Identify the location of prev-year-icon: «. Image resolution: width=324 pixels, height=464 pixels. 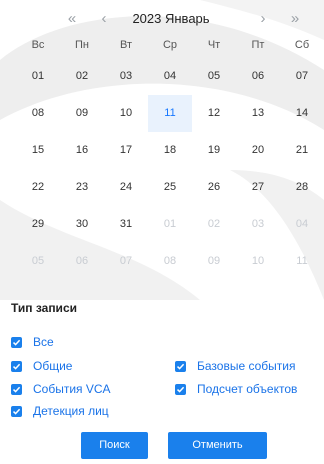
(72, 19).